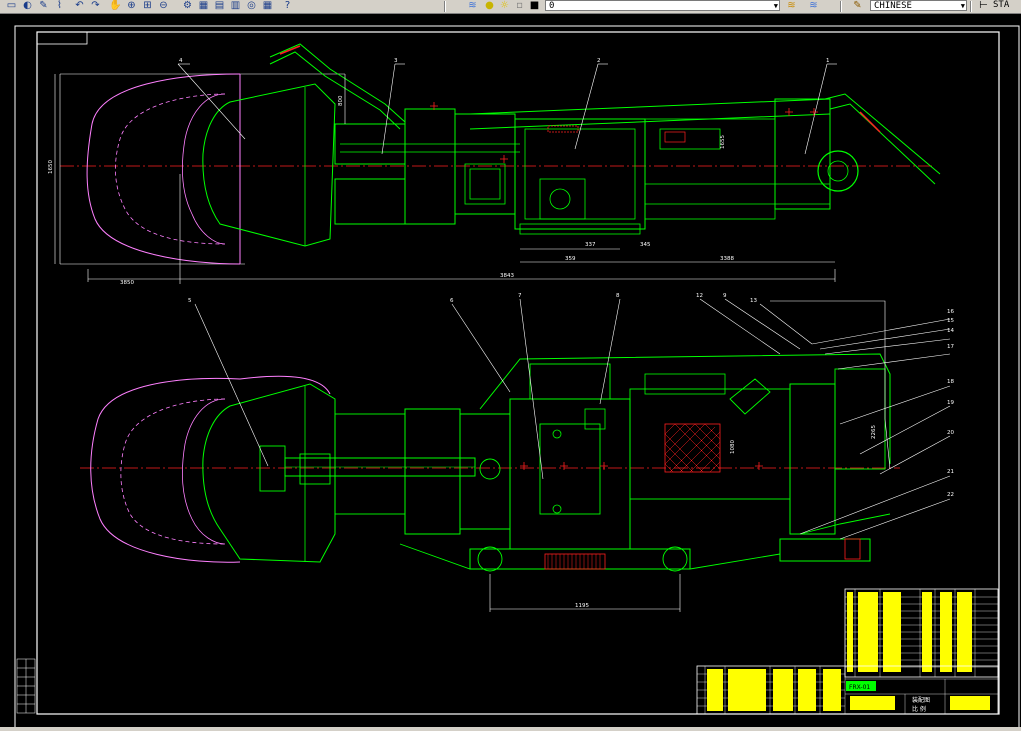 The image size is (1021, 731). What do you see at coordinates (919, 709) in the screenshot?
I see `label-ratio: 比 例` at bounding box center [919, 709].